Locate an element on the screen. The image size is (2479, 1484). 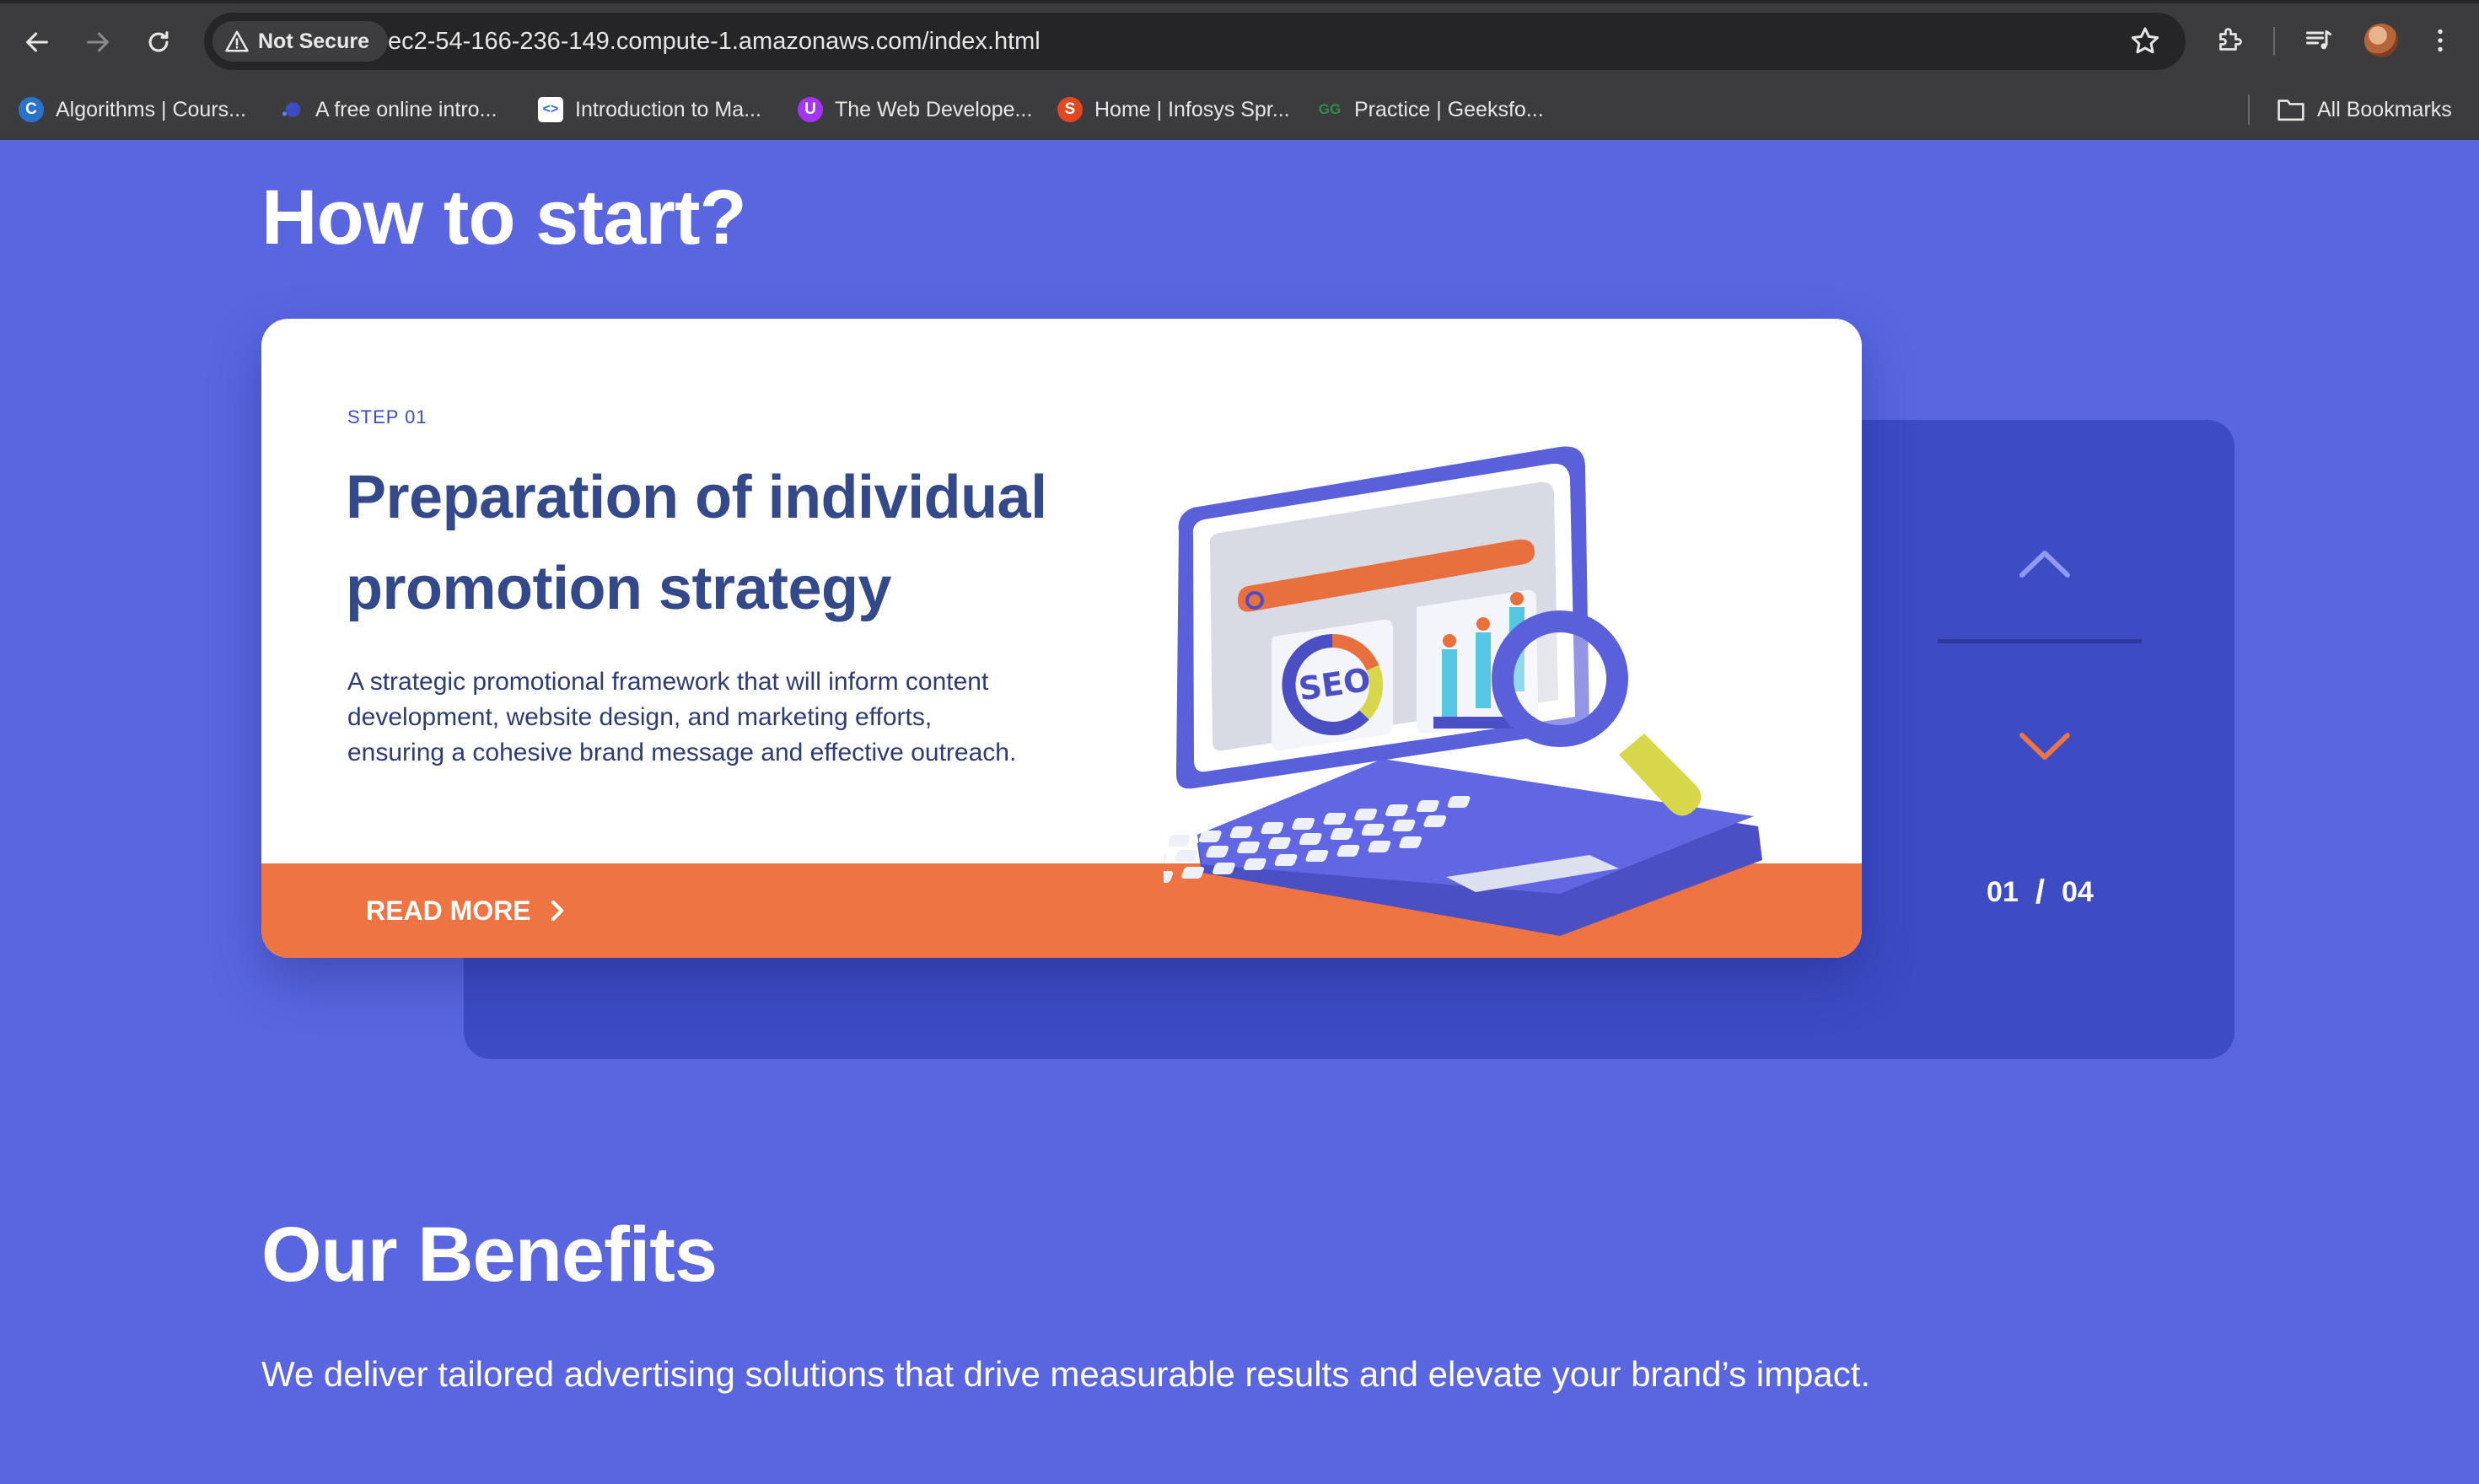
all-bookmarks-label: All Bookmarks is located at coordinates (2384, 109).